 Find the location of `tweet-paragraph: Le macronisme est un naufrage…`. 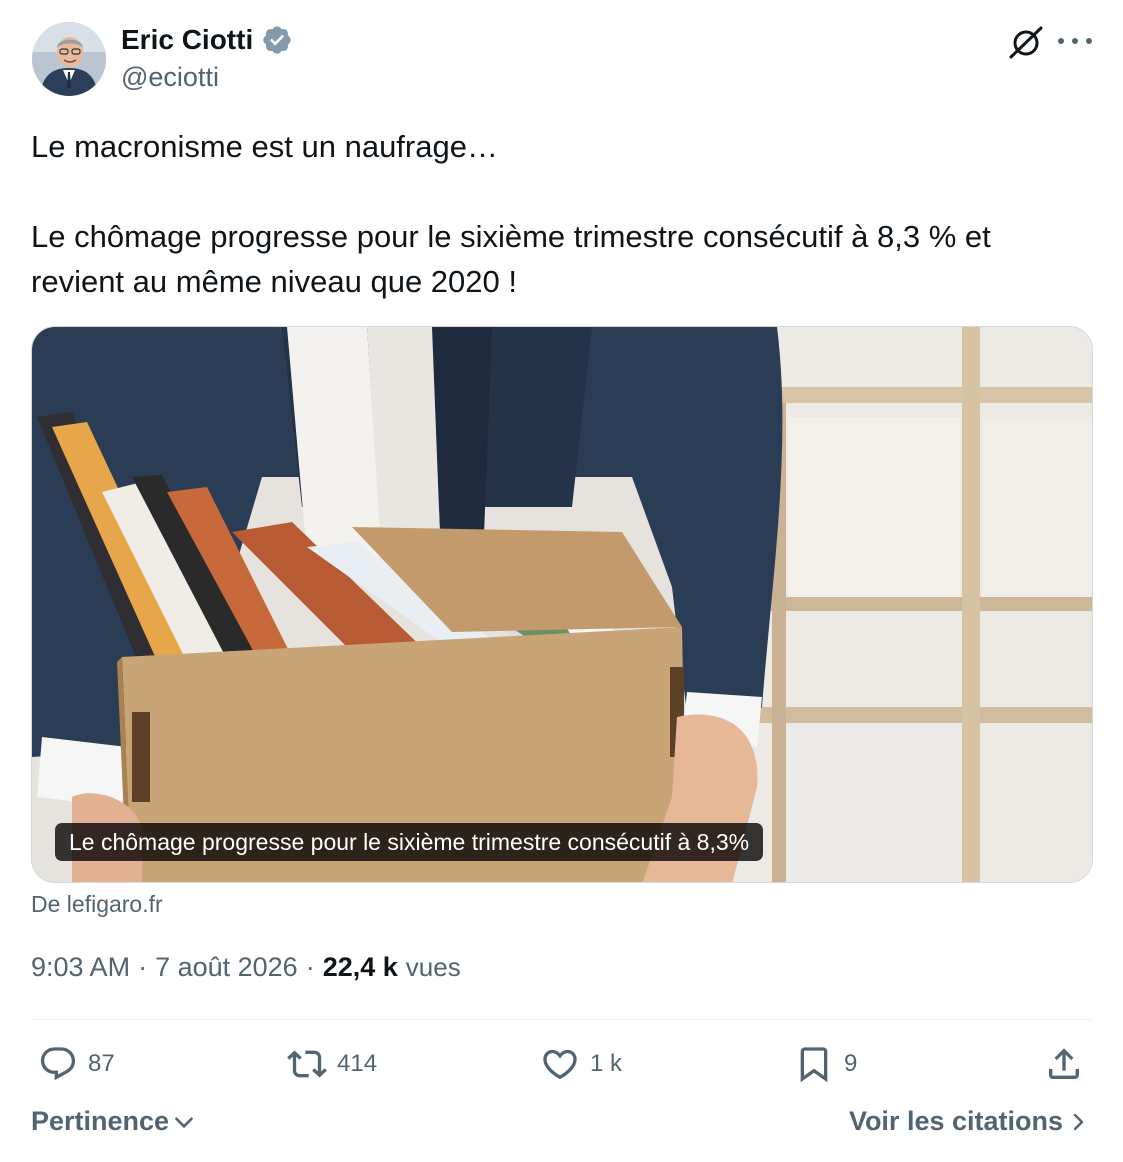

tweet-paragraph: Le macronisme est un naufrage… is located at coordinates (264, 146).